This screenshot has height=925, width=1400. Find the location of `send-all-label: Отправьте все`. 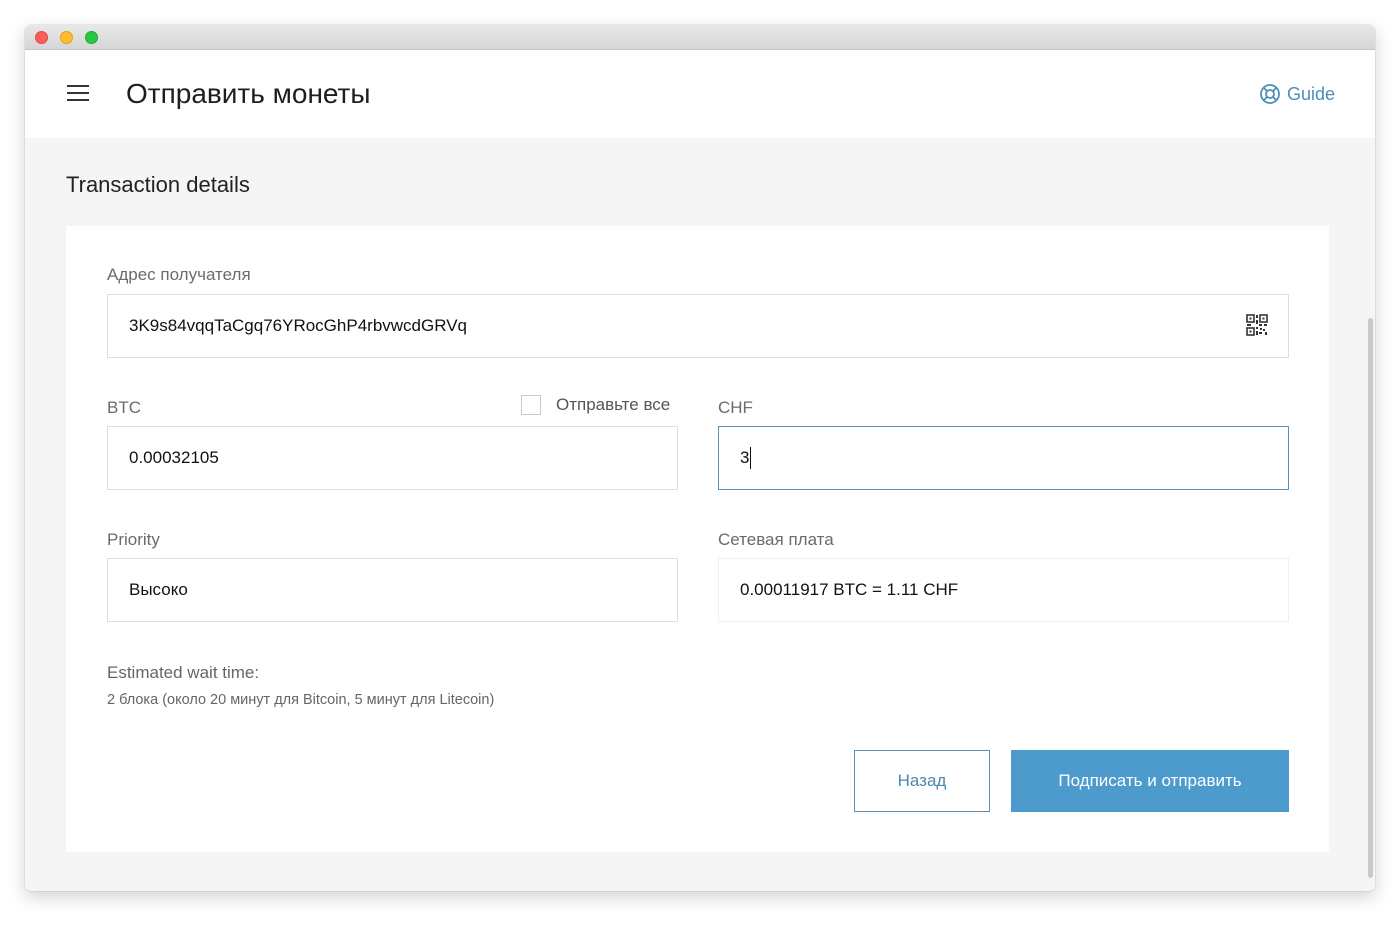

send-all-label: Отправьте все is located at coordinates (613, 404).